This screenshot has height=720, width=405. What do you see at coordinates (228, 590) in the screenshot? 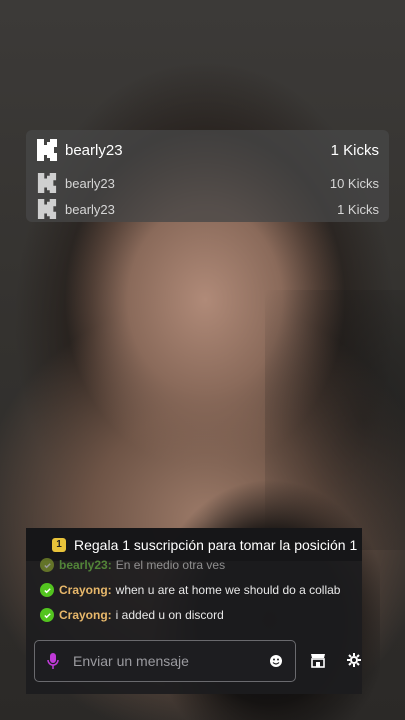
I see `chat-text: when u are at home we should do a collab` at bounding box center [228, 590].